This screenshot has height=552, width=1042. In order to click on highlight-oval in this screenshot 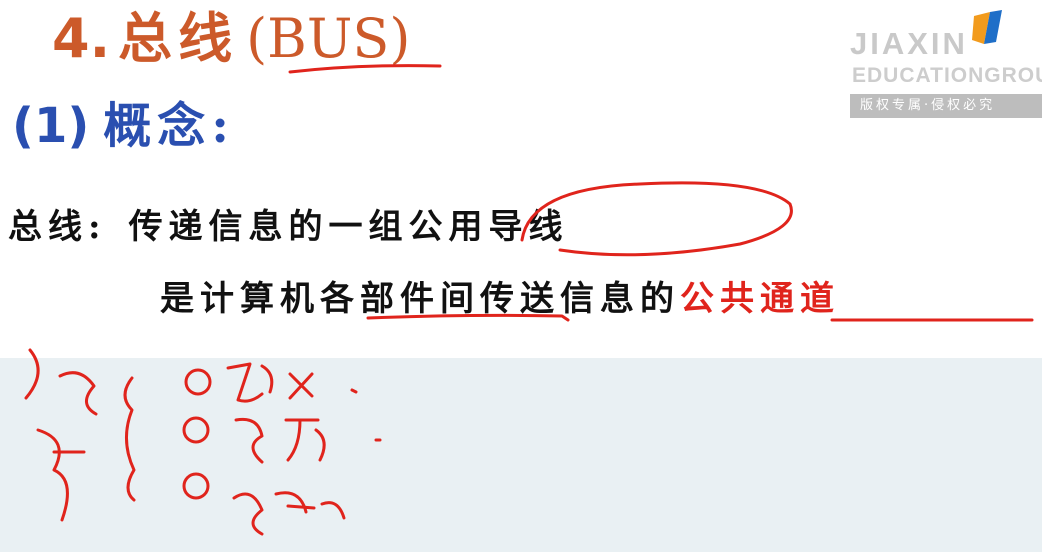, I will do `click(656, 219)`.